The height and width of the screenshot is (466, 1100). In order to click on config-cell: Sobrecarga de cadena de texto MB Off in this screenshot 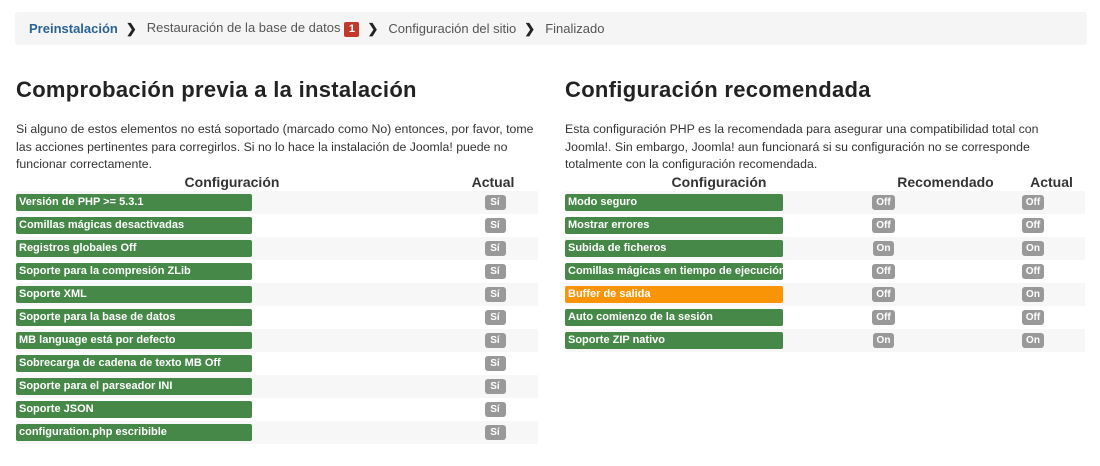, I will do `click(134, 363)`.